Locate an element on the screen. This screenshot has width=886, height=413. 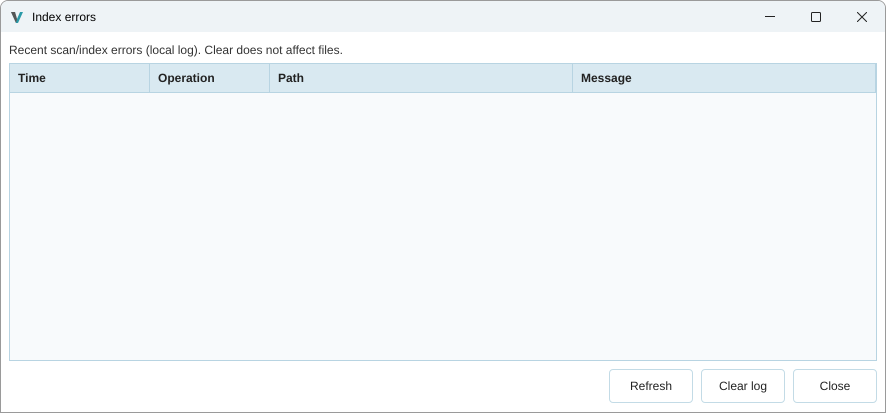
window-title: Index errors is located at coordinates (64, 17).